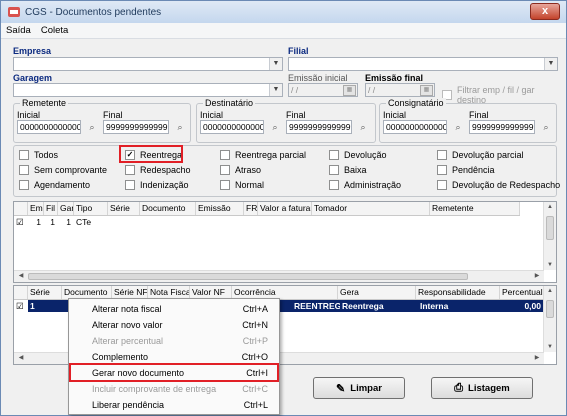  I want to click on filter-todos: Todos, so click(38, 155).